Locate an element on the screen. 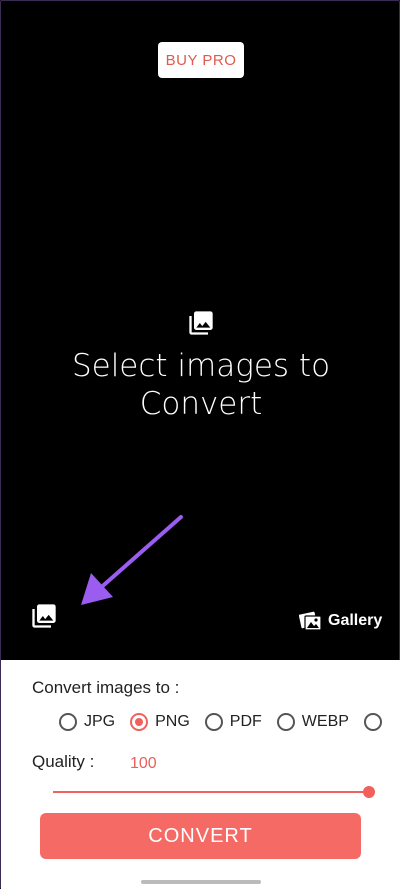  format-label-jpg: JPG is located at coordinates (100, 721).